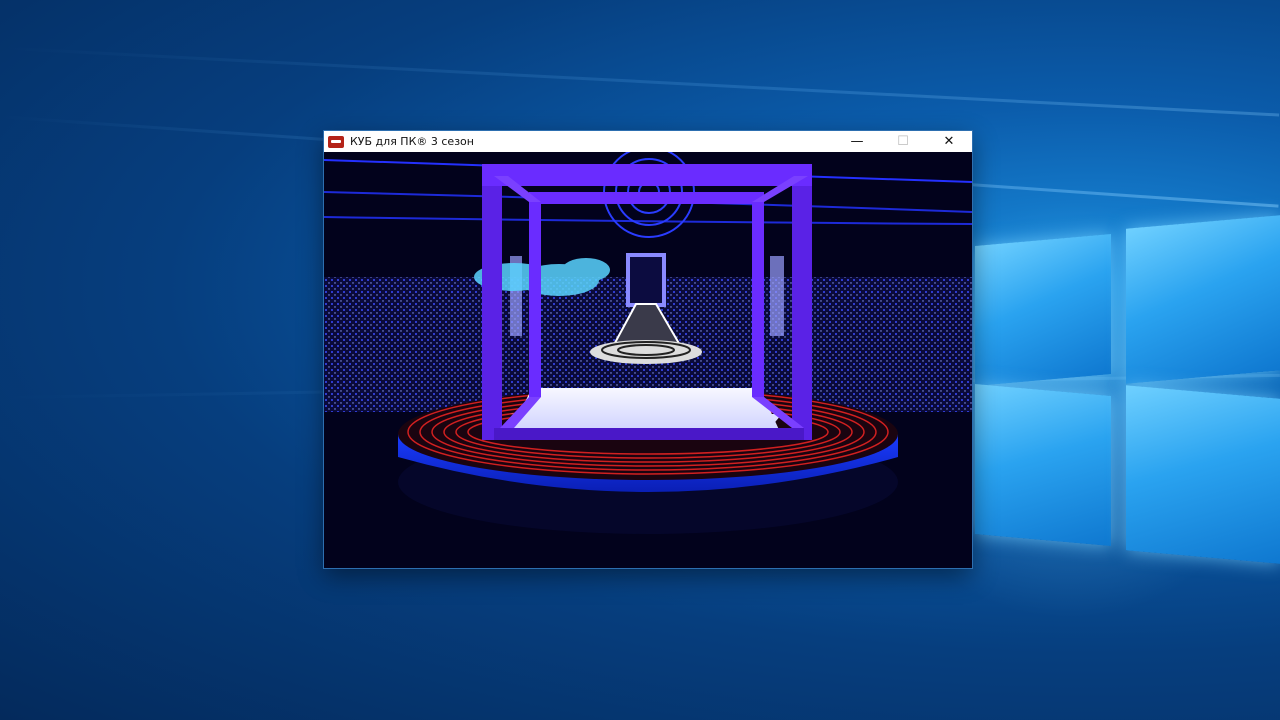 The height and width of the screenshot is (720, 1280). I want to click on far-platform, so click(646, 352).